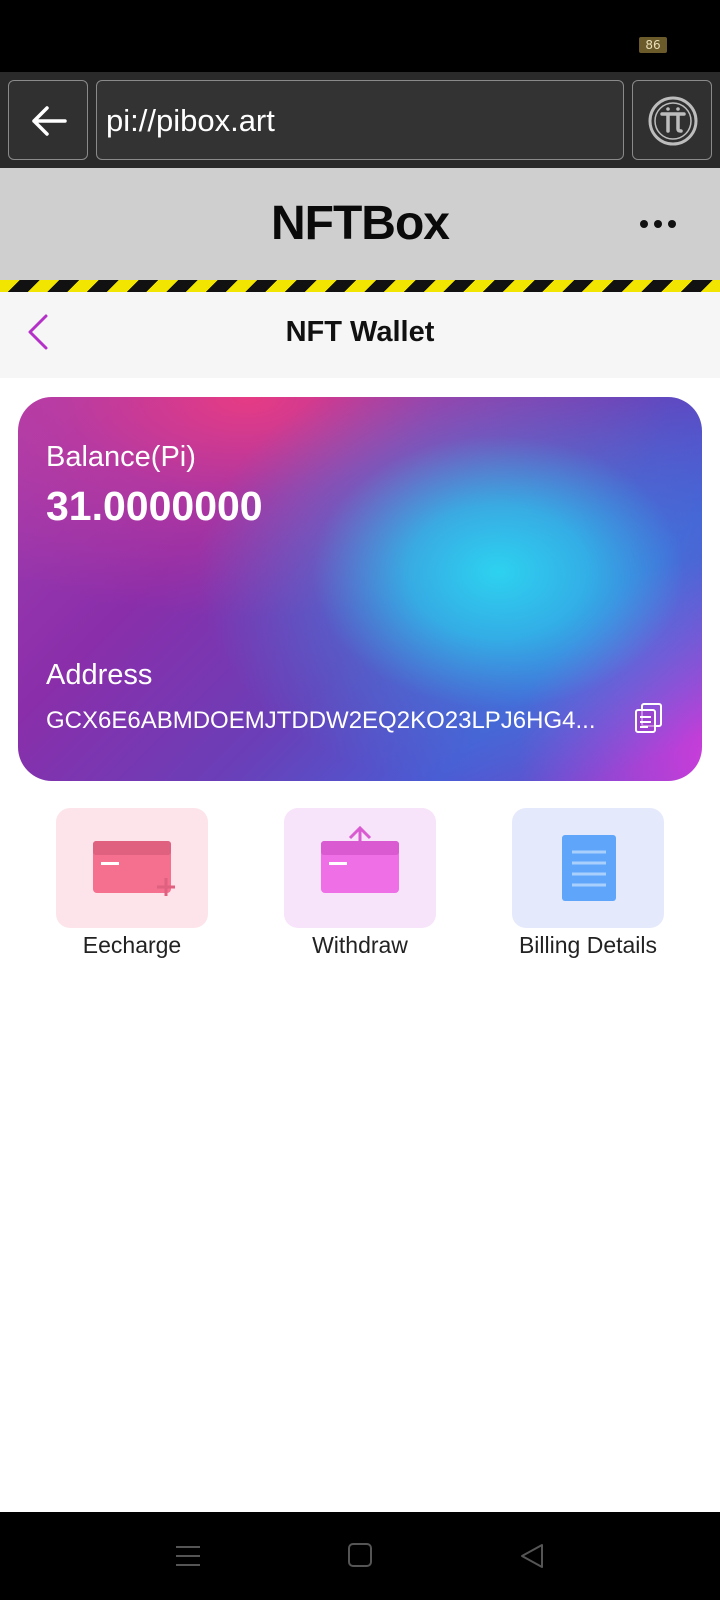  I want to click on browser-back-button, so click(48, 120).